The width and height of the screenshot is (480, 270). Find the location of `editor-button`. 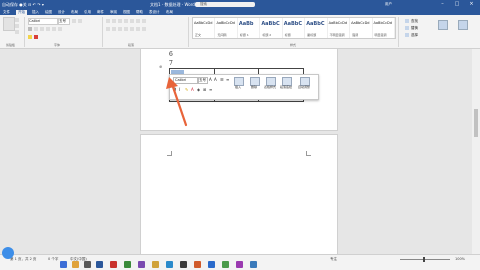

editor-button is located at coordinates (462, 29).